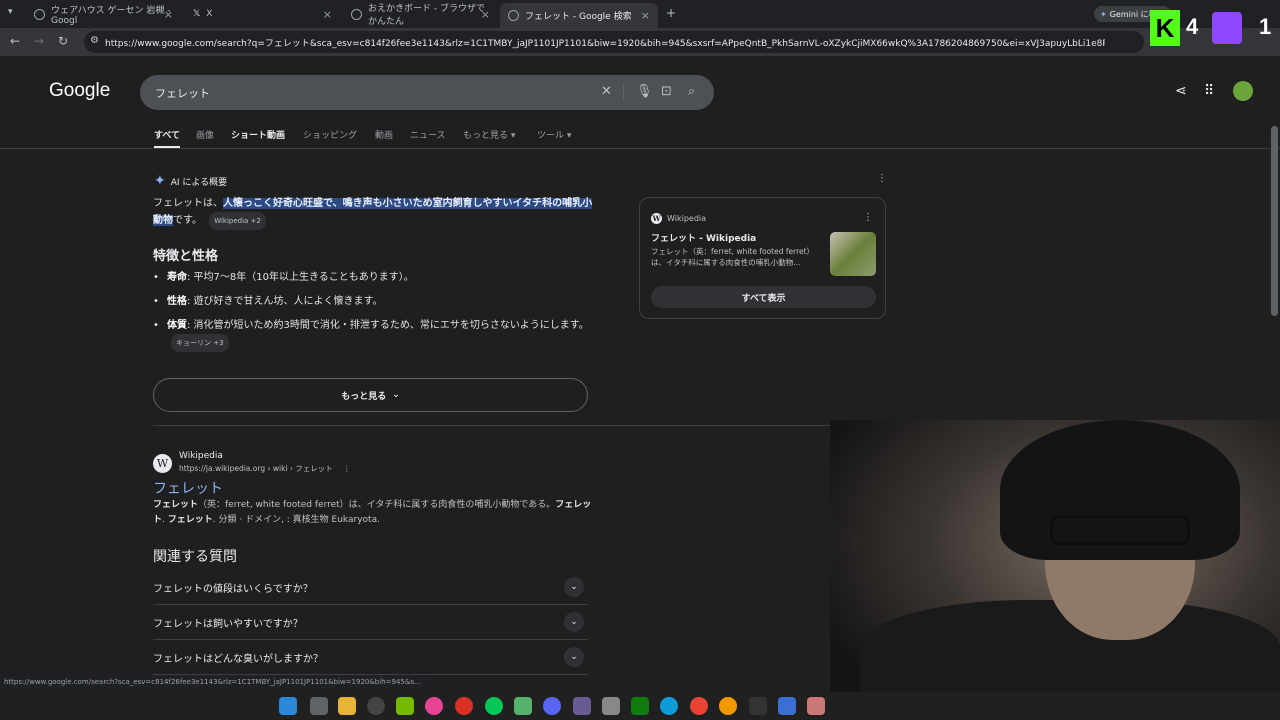 The image size is (1280, 720). What do you see at coordinates (187, 220) in the screenshot?
I see `intro-end: です。` at bounding box center [187, 220].